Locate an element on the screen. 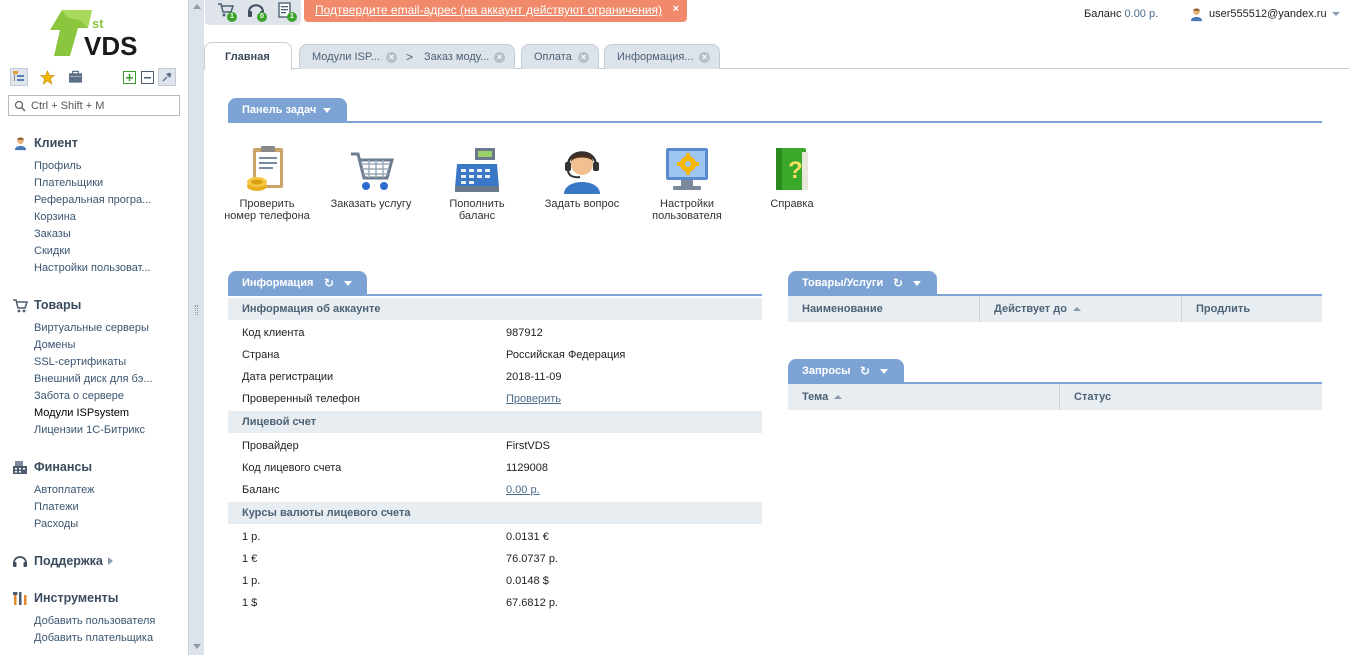  info-divider is located at coordinates (495, 295).